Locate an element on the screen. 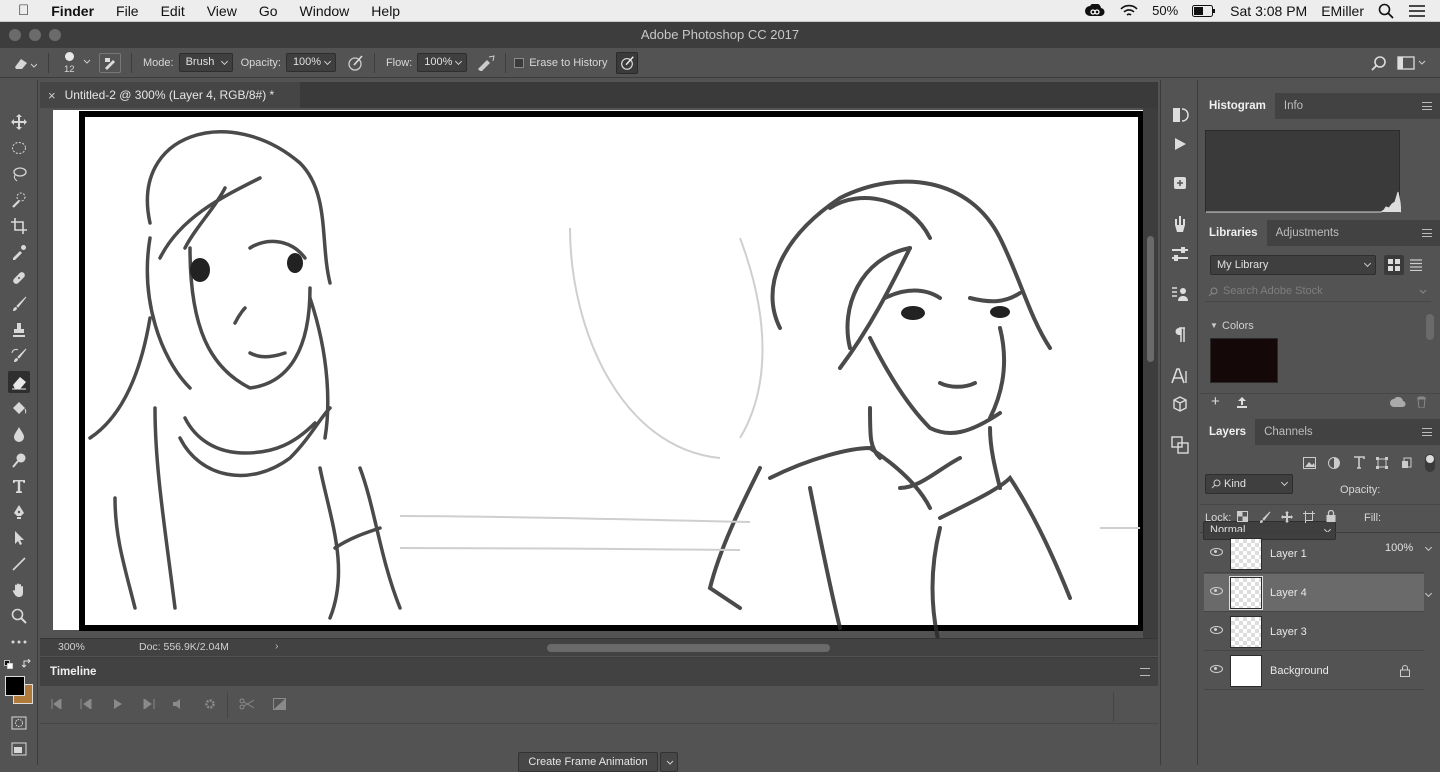 The height and width of the screenshot is (772, 1440). flow-input: 100% is located at coordinates (442, 62).